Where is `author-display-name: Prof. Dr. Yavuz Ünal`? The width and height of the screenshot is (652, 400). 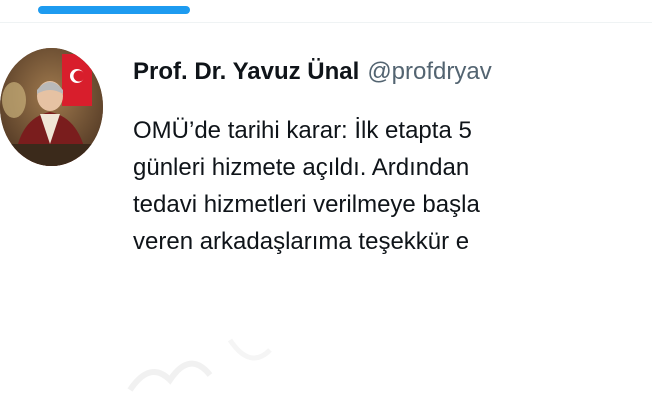
author-display-name: Prof. Dr. Yavuz Ünal is located at coordinates (246, 71).